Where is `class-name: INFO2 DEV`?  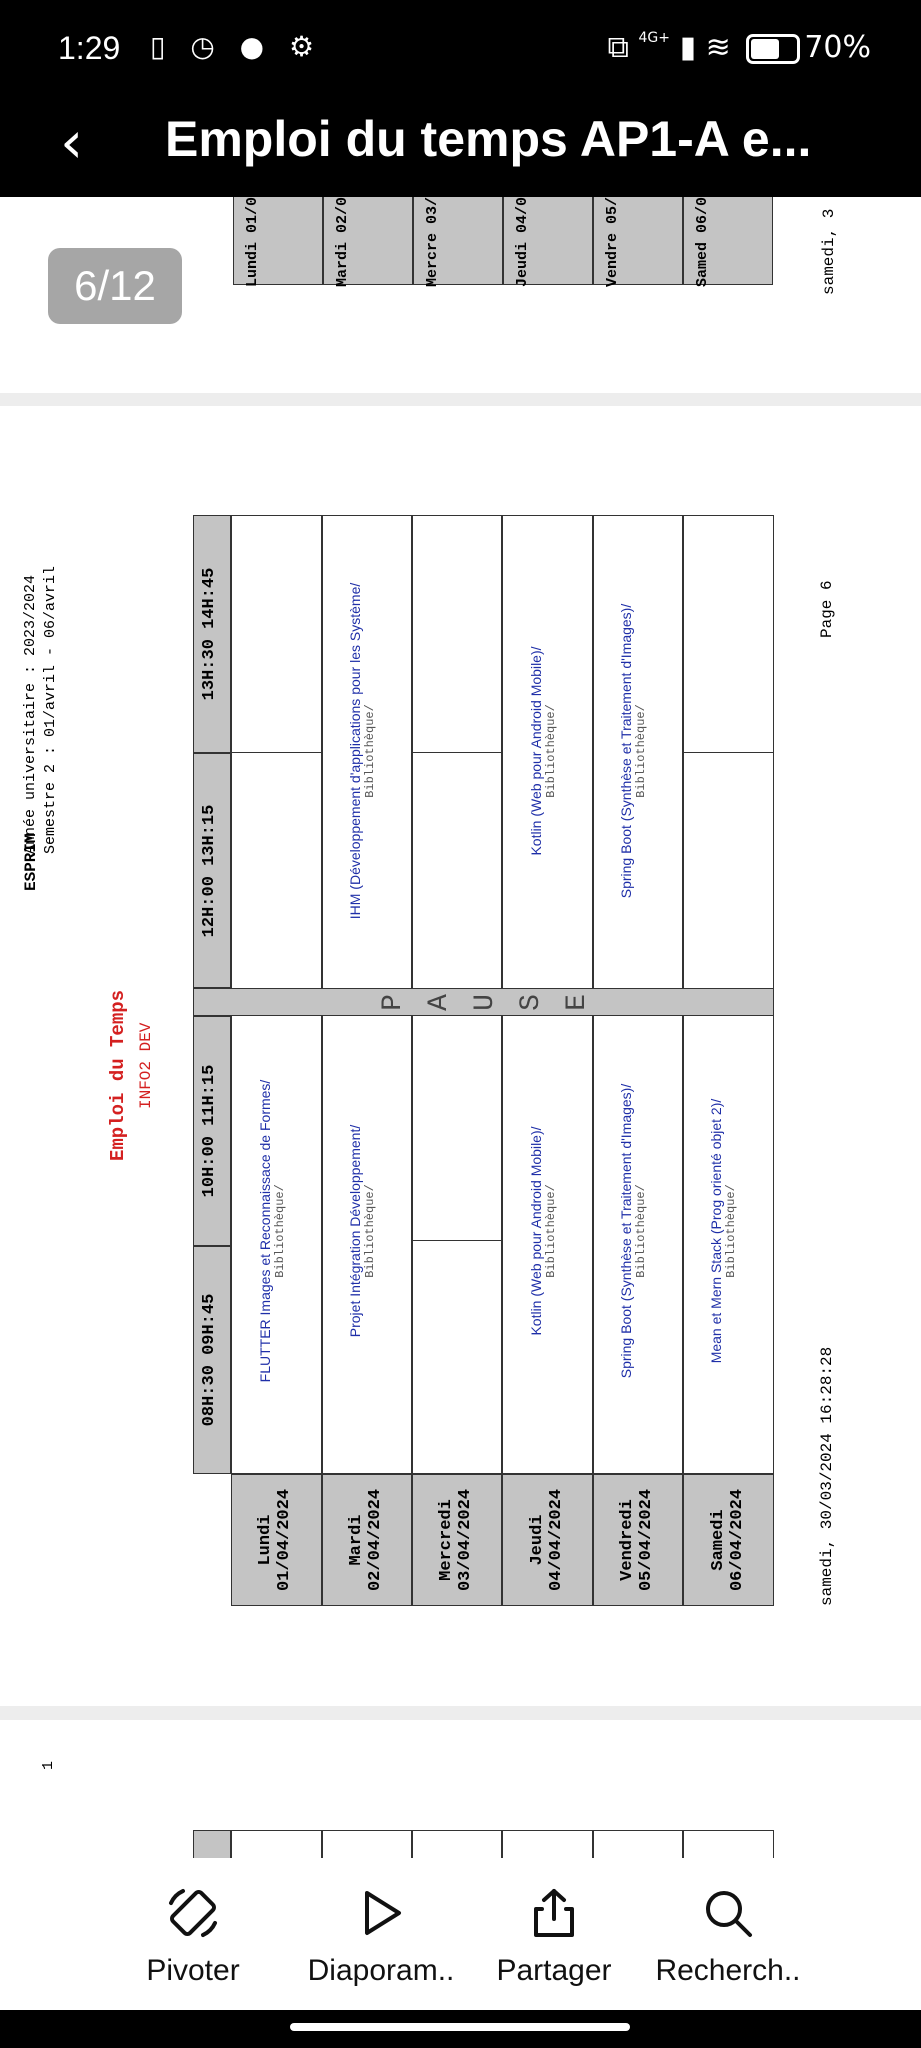
class-name: INFO2 DEV is located at coordinates (146, 1065).